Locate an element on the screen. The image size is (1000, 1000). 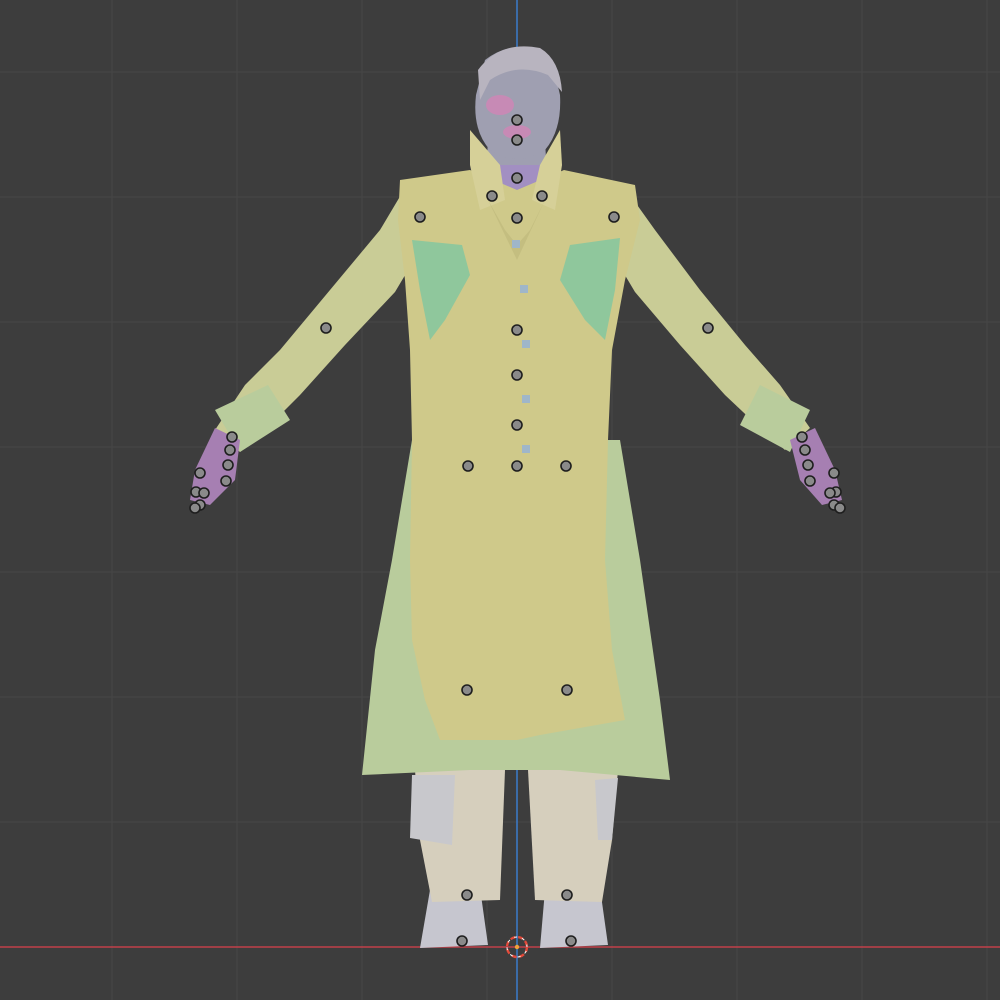
left-leg-wrap is located at coordinates (432, 810).